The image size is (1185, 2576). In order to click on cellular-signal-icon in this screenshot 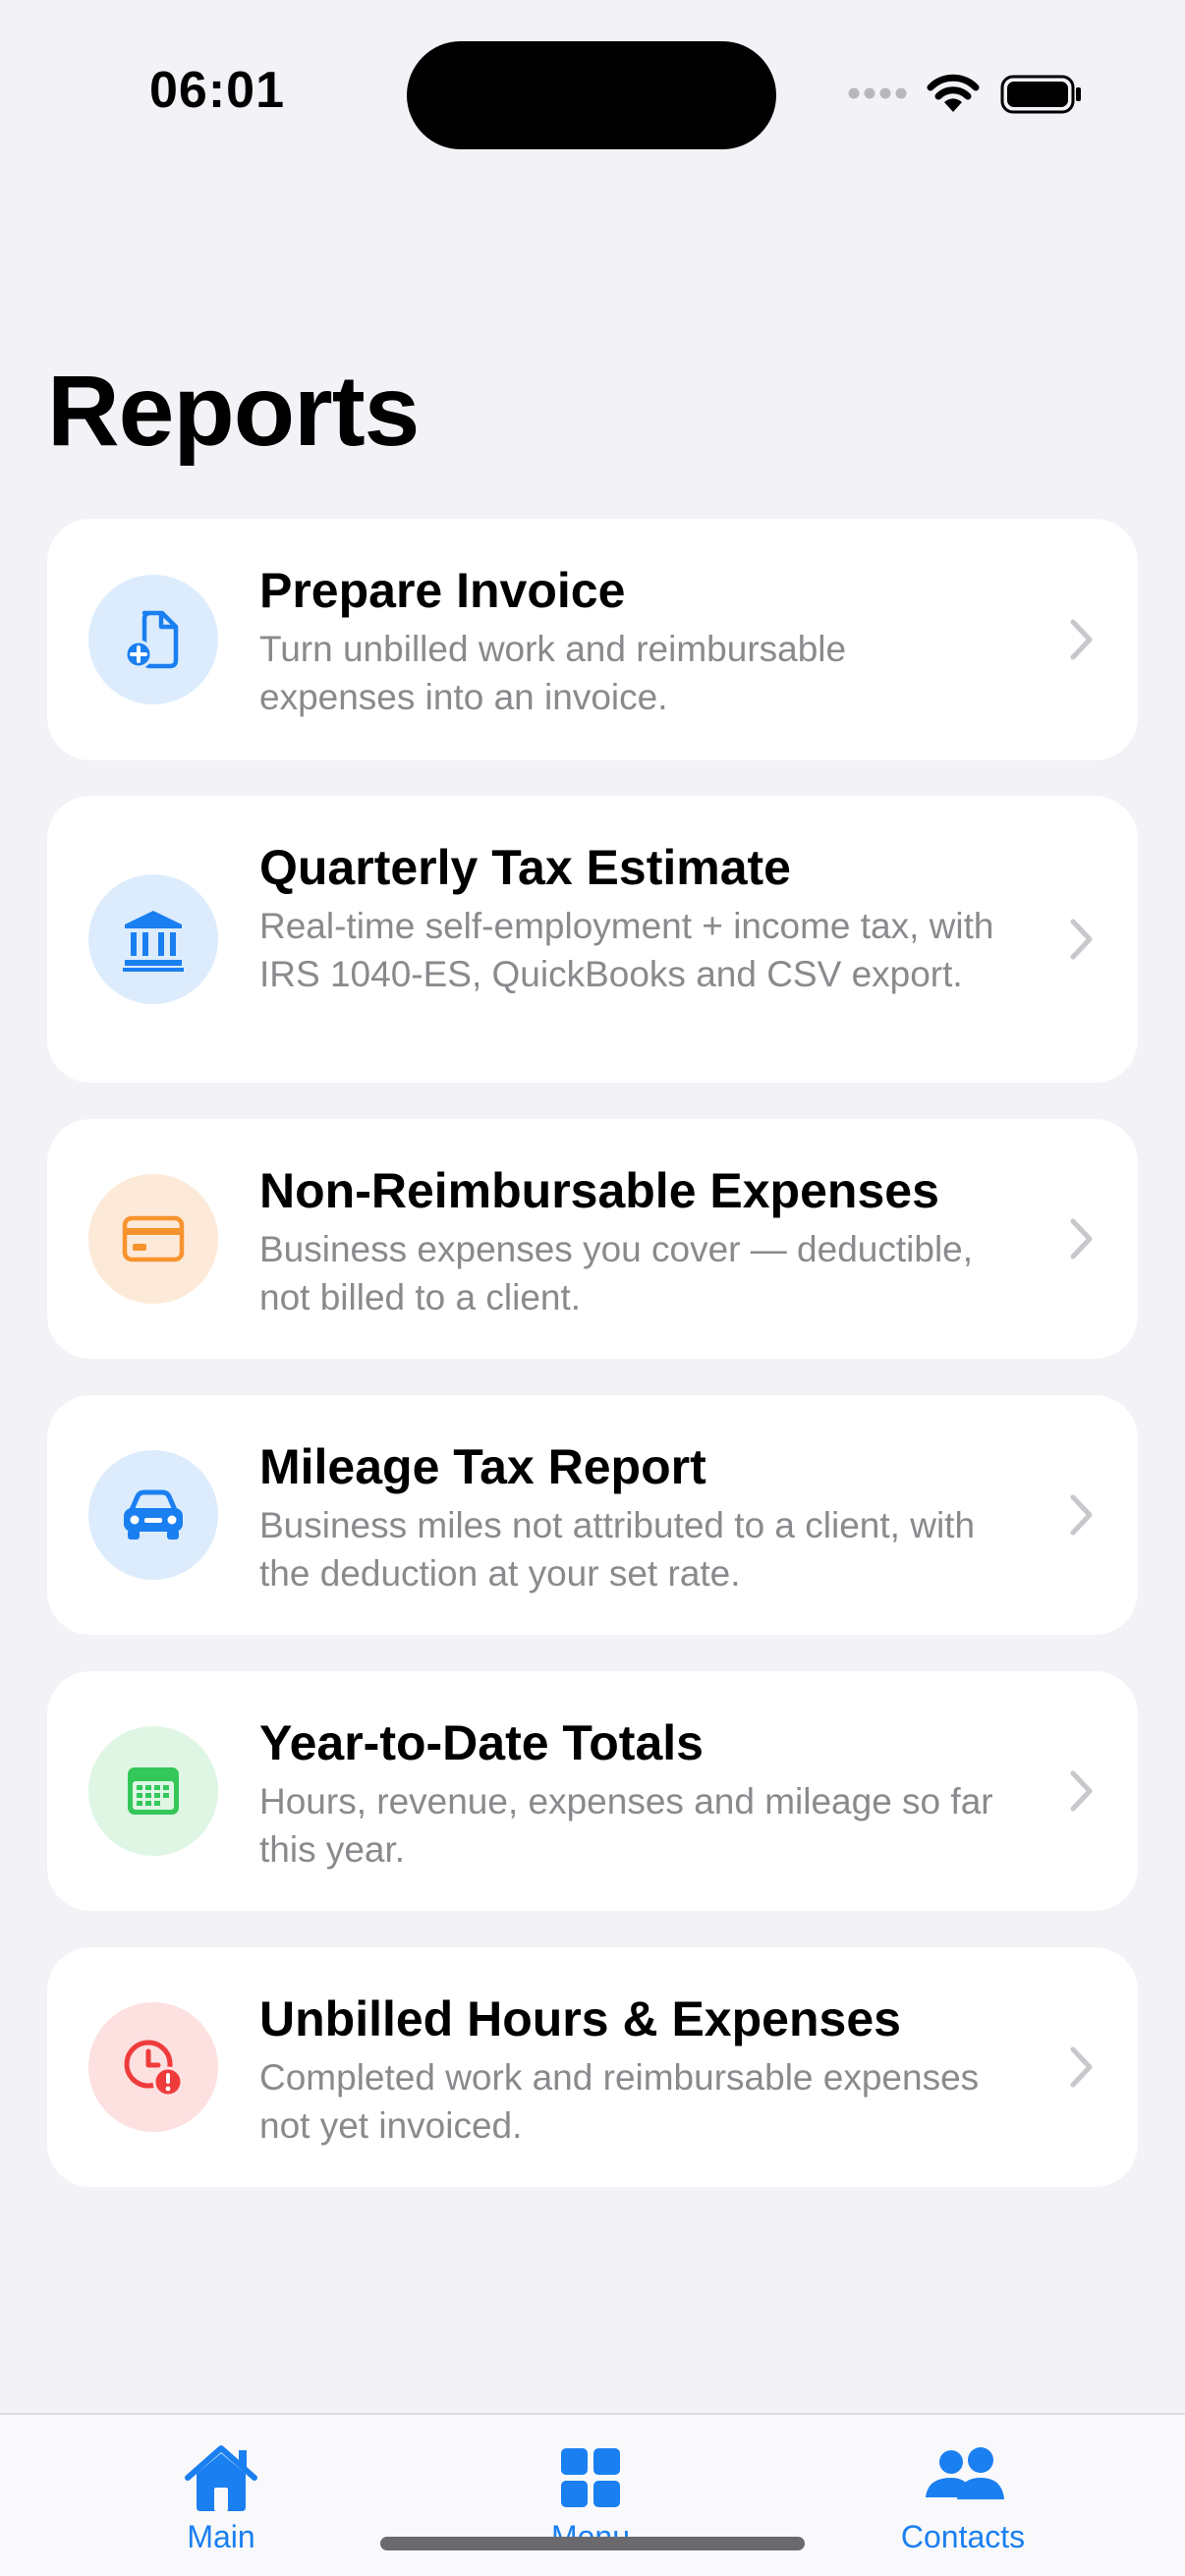, I will do `click(878, 93)`.